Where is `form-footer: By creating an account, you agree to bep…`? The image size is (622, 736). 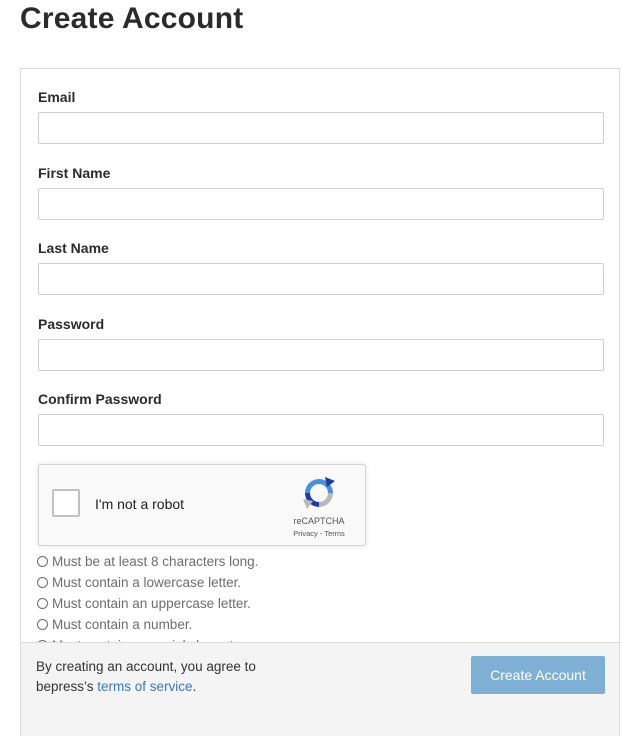 form-footer: By creating an account, you agree to bep… is located at coordinates (320, 689).